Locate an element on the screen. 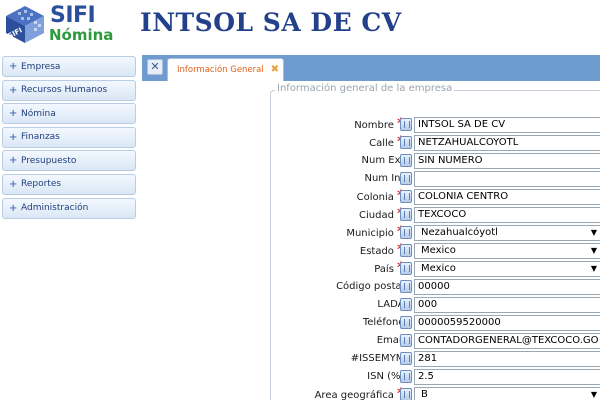  field-label-text: Num Int is located at coordinates (384, 178).